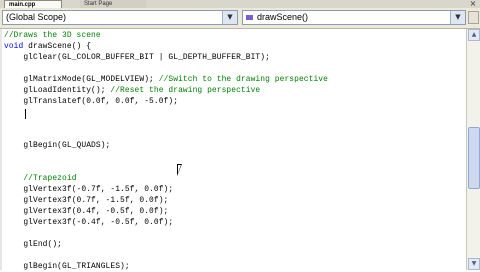  Describe the element at coordinates (1, 149) in the screenshot. I see `editor-gutter` at that location.